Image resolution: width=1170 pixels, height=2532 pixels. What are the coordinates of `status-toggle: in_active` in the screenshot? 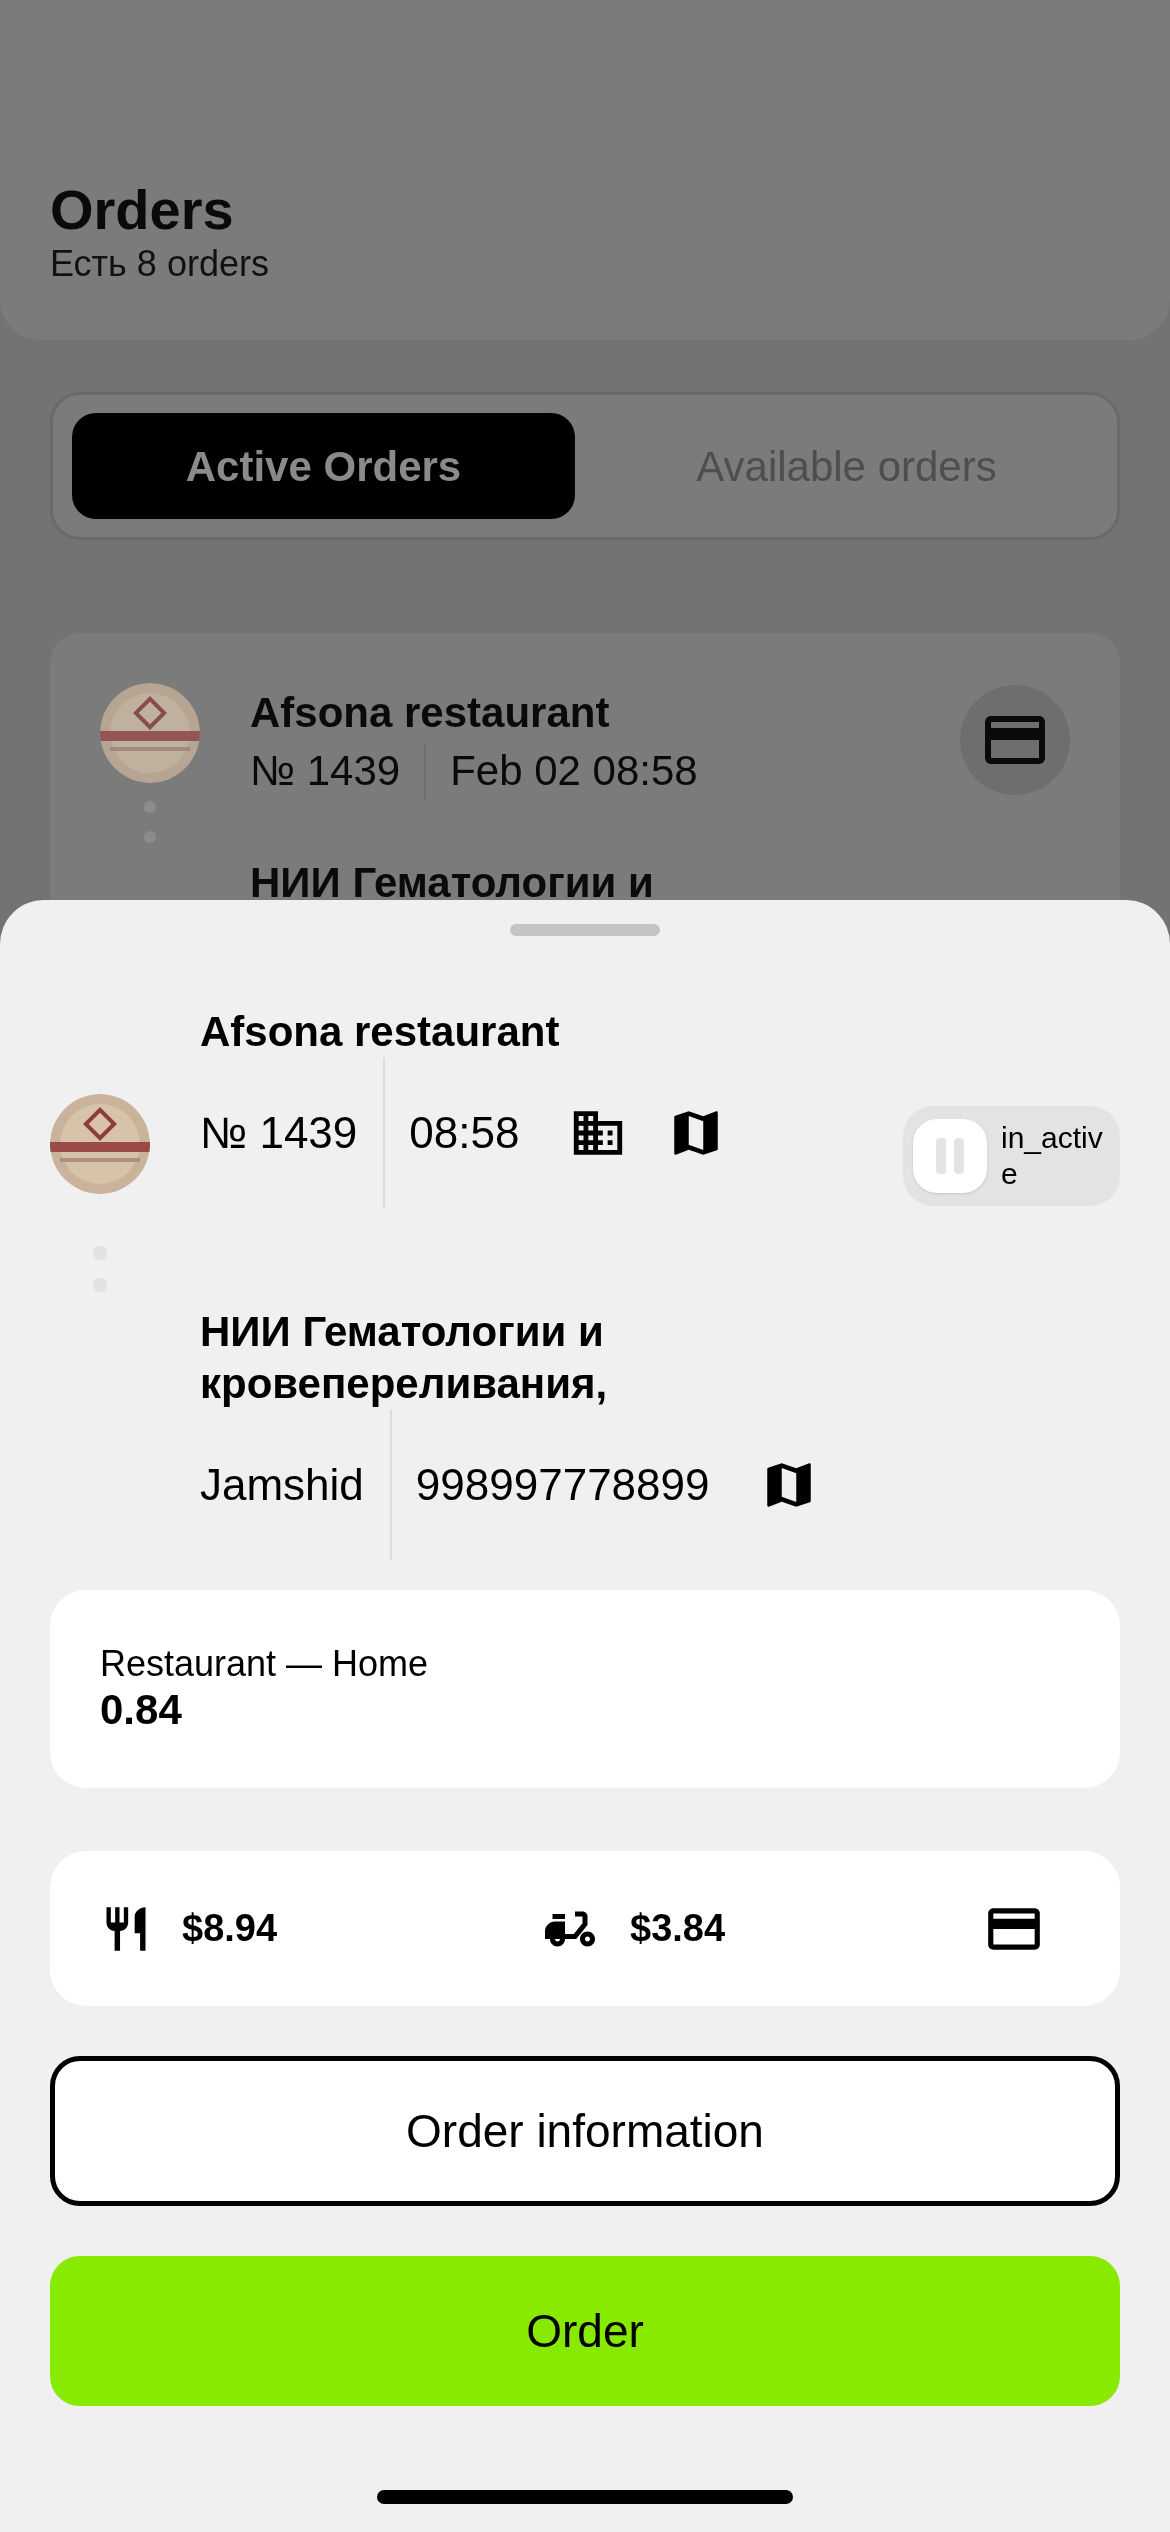 It's located at (1011, 1156).